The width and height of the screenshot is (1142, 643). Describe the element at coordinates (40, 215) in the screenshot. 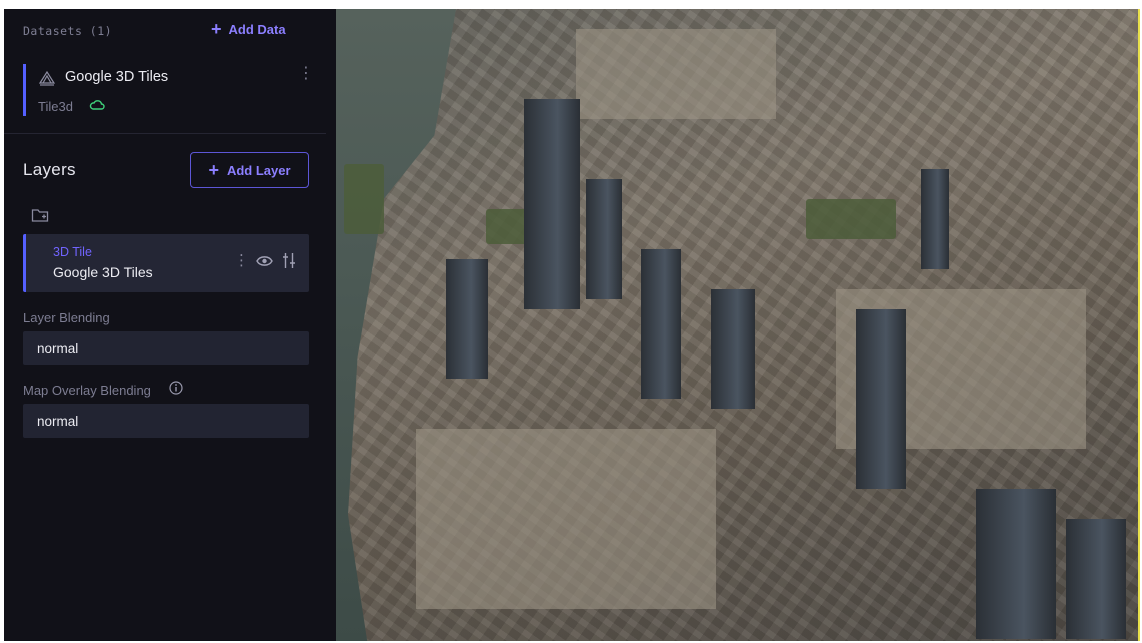

I see `add-folder-icon` at that location.